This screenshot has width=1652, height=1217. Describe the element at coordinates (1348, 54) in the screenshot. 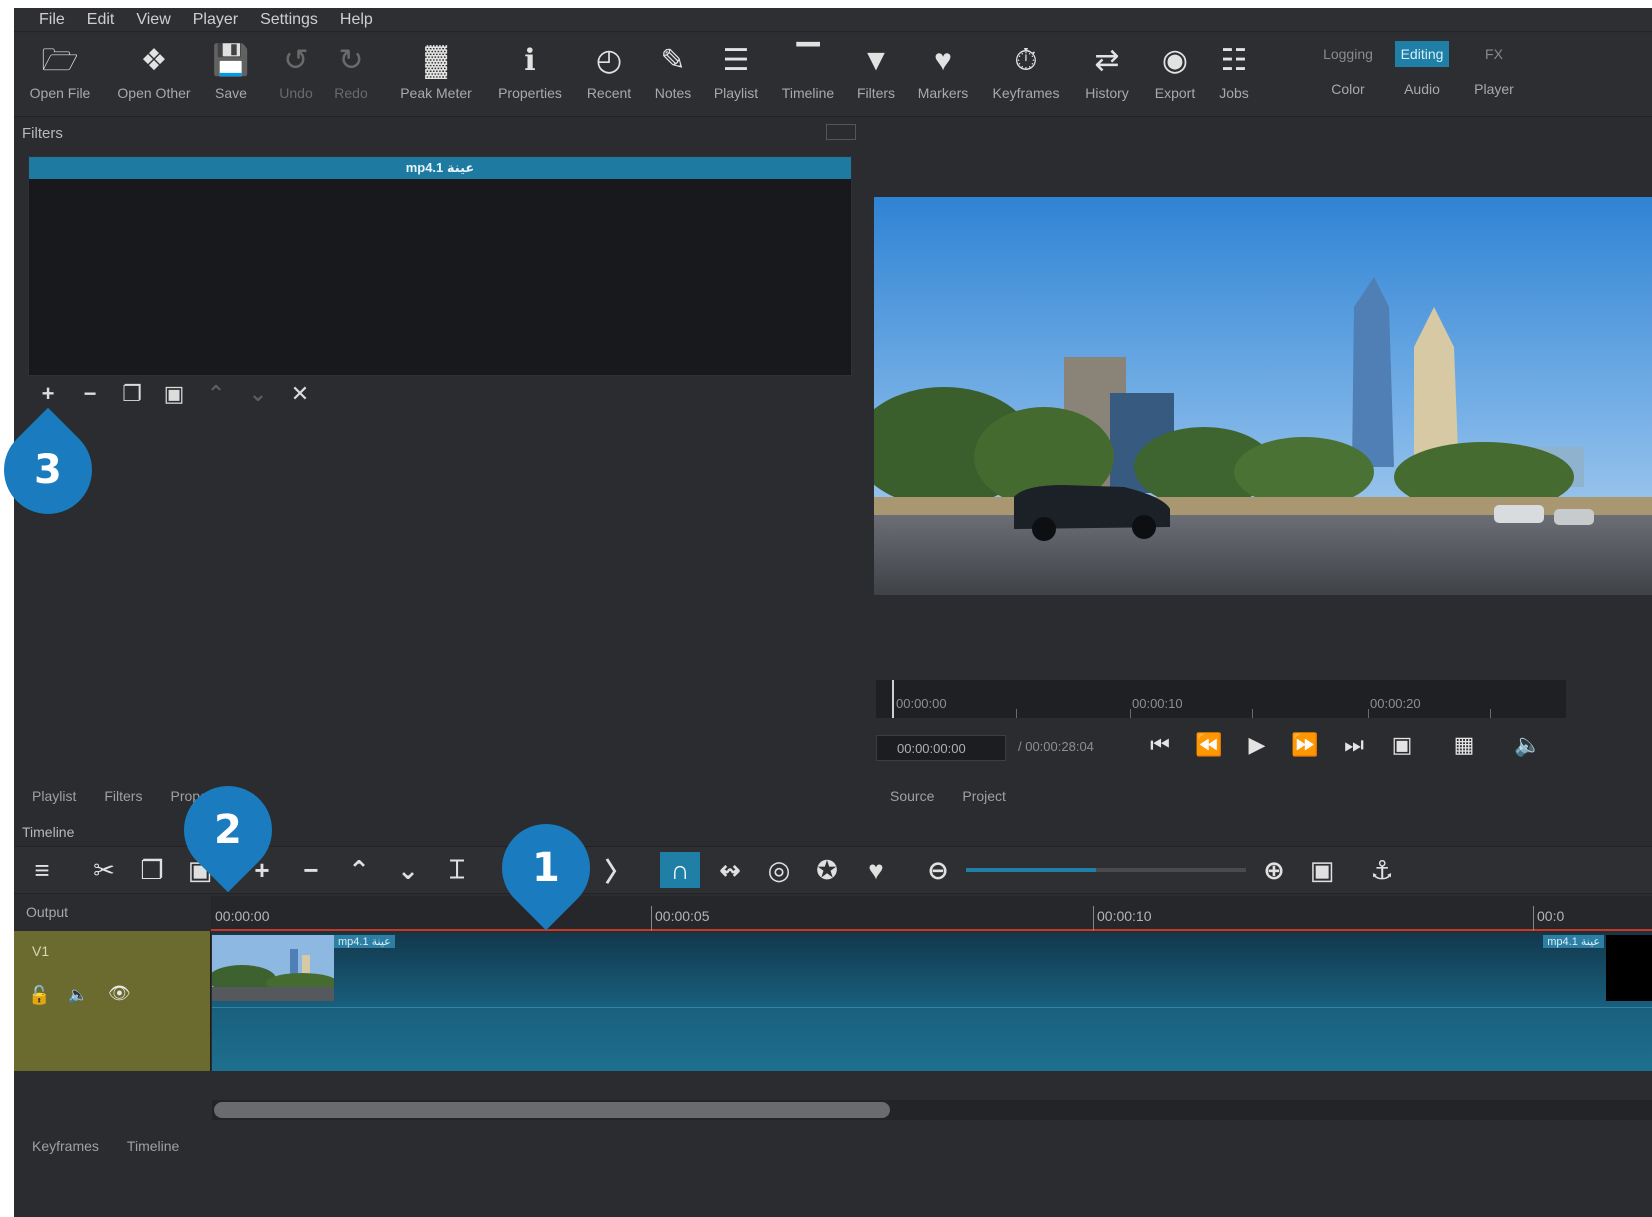

I see `layout-logging: Logging` at that location.